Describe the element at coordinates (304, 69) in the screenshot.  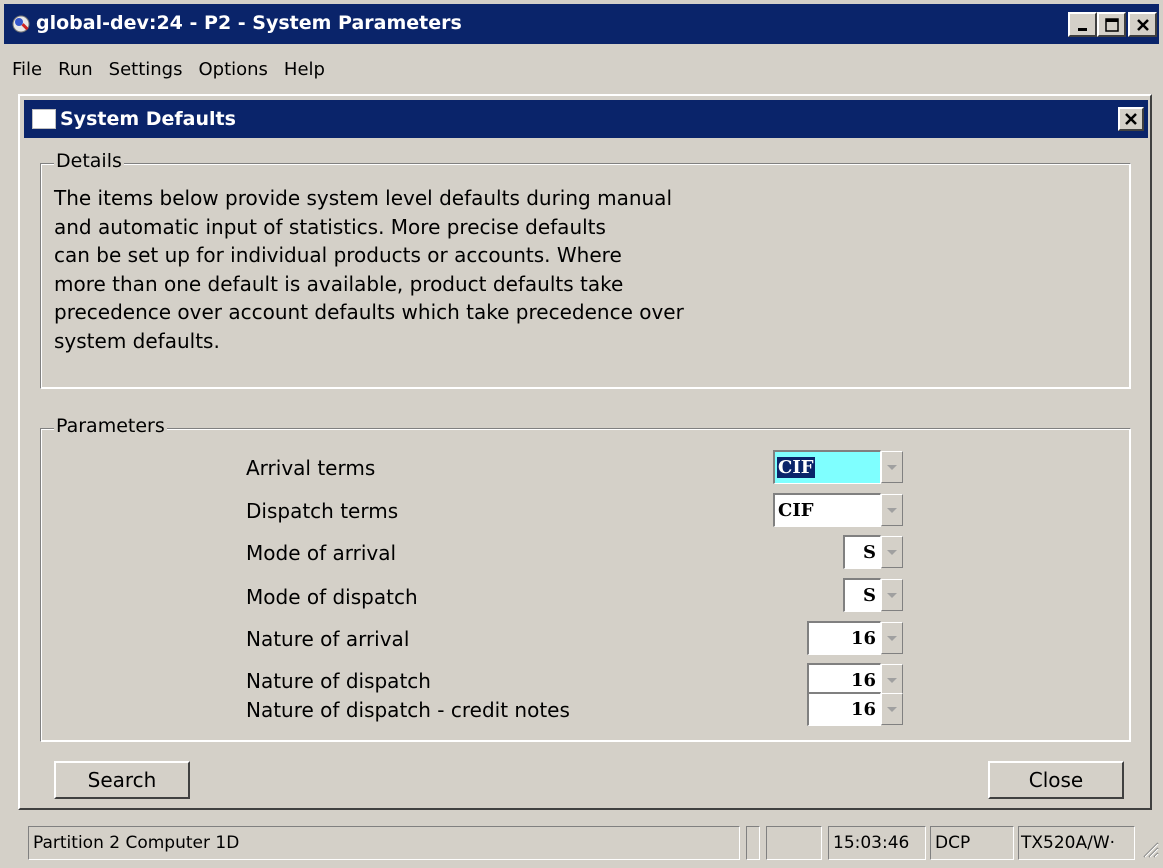
I see `menu-help: Help` at that location.